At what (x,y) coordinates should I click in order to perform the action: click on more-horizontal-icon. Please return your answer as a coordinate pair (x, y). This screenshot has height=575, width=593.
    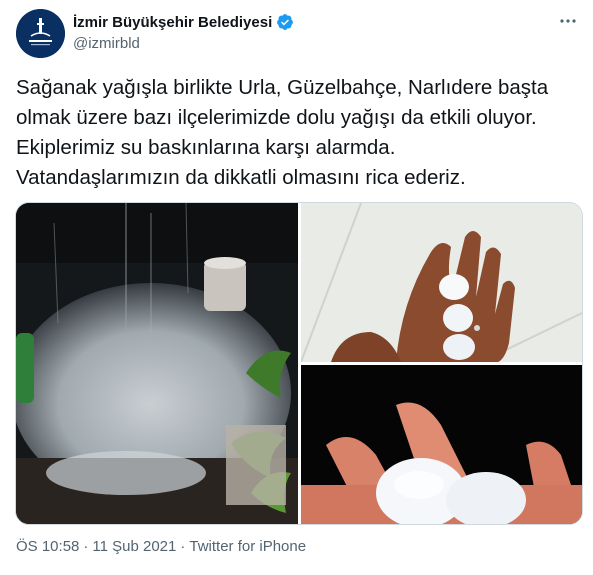
    Looking at the image, I should click on (568, 21).